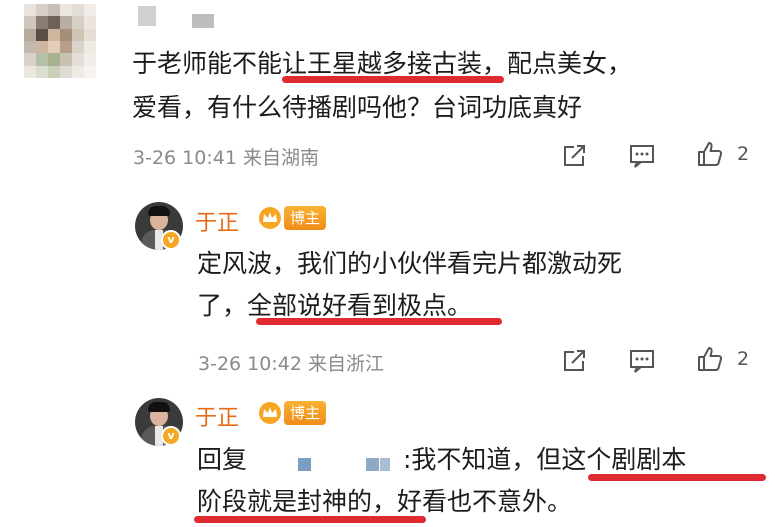 Image resolution: width=775 pixels, height=527 pixels. I want to click on reply1-meta: 3-26 10:42 来自浙江, so click(291, 364).